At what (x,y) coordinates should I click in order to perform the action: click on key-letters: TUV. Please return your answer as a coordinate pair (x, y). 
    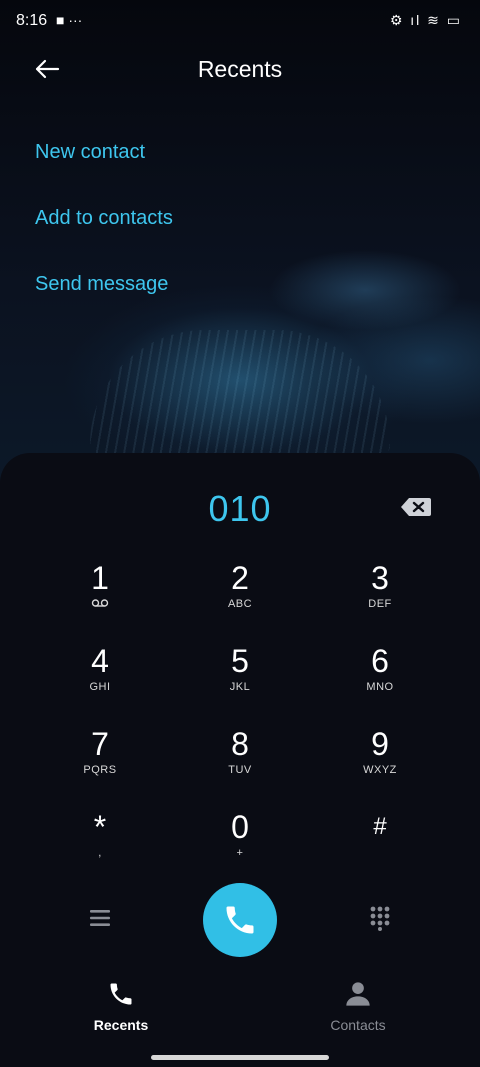
    Looking at the image, I should click on (240, 770).